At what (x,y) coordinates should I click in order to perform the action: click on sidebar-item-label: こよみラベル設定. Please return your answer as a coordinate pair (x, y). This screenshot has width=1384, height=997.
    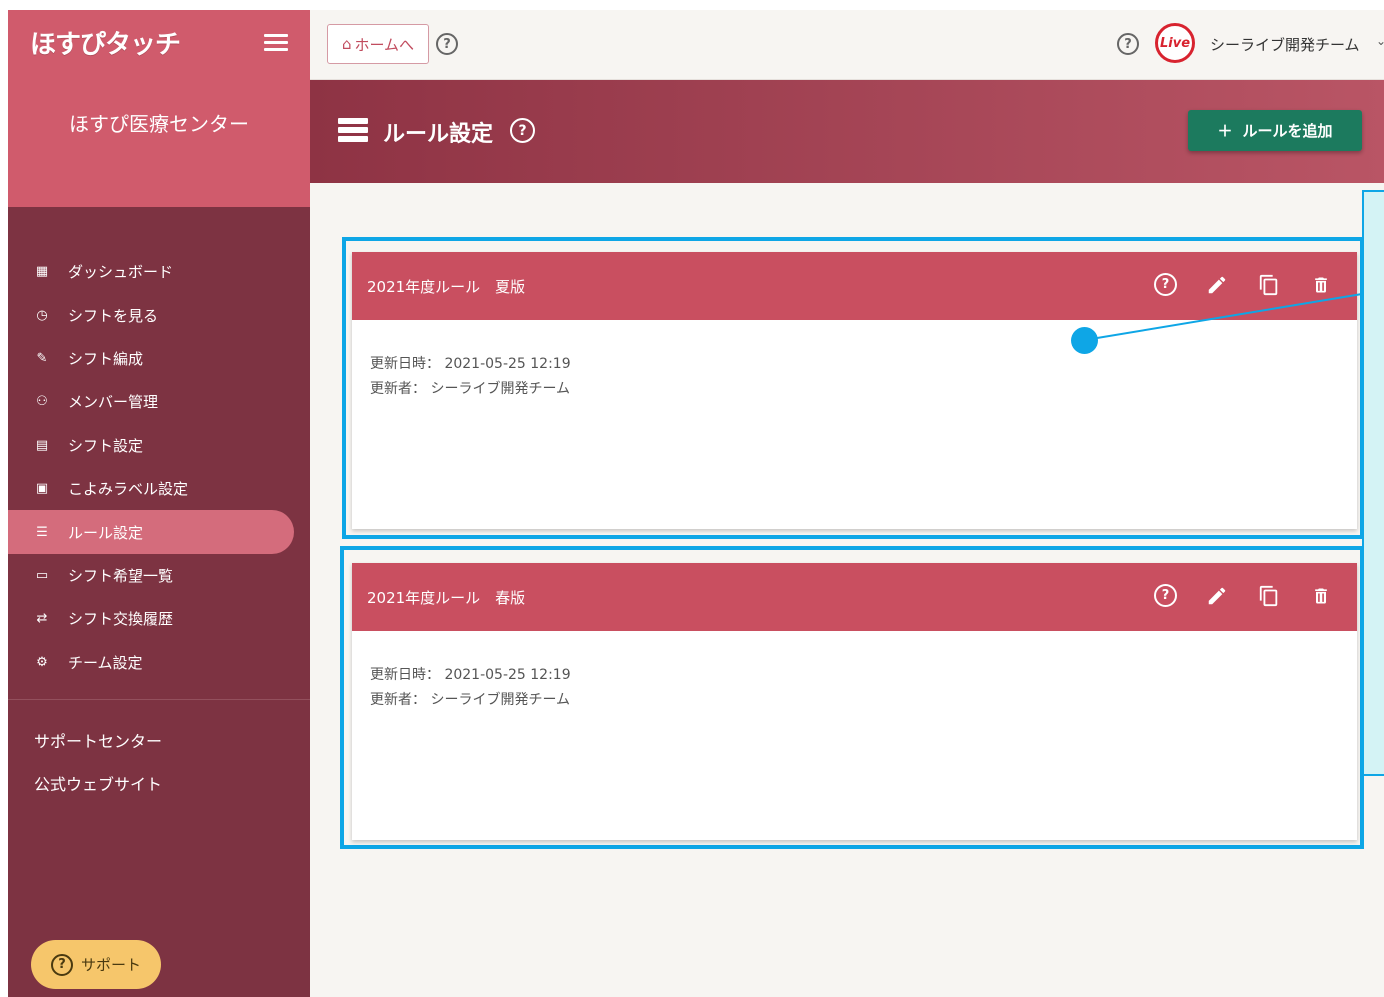
    Looking at the image, I should click on (128, 489).